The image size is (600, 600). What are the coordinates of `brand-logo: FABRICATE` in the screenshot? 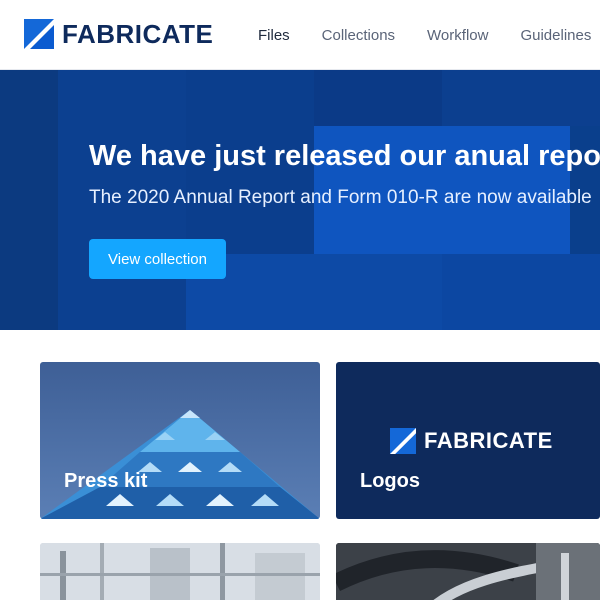 It's located at (118, 34).